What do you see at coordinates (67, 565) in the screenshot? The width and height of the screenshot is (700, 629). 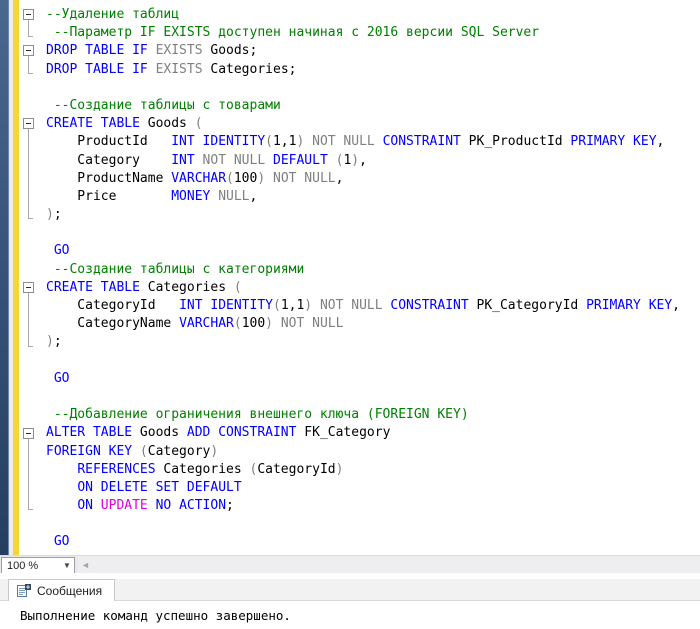 I see `chevron-down-icon: ▼` at bounding box center [67, 565].